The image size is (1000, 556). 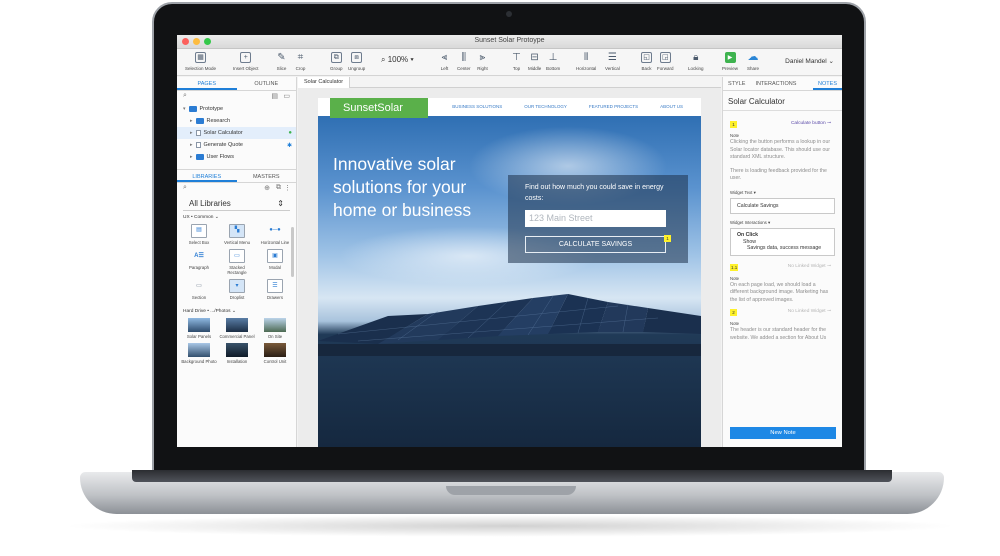 What do you see at coordinates (379, 108) in the screenshot?
I see `site-logo: SunsetSolar` at bounding box center [379, 108].